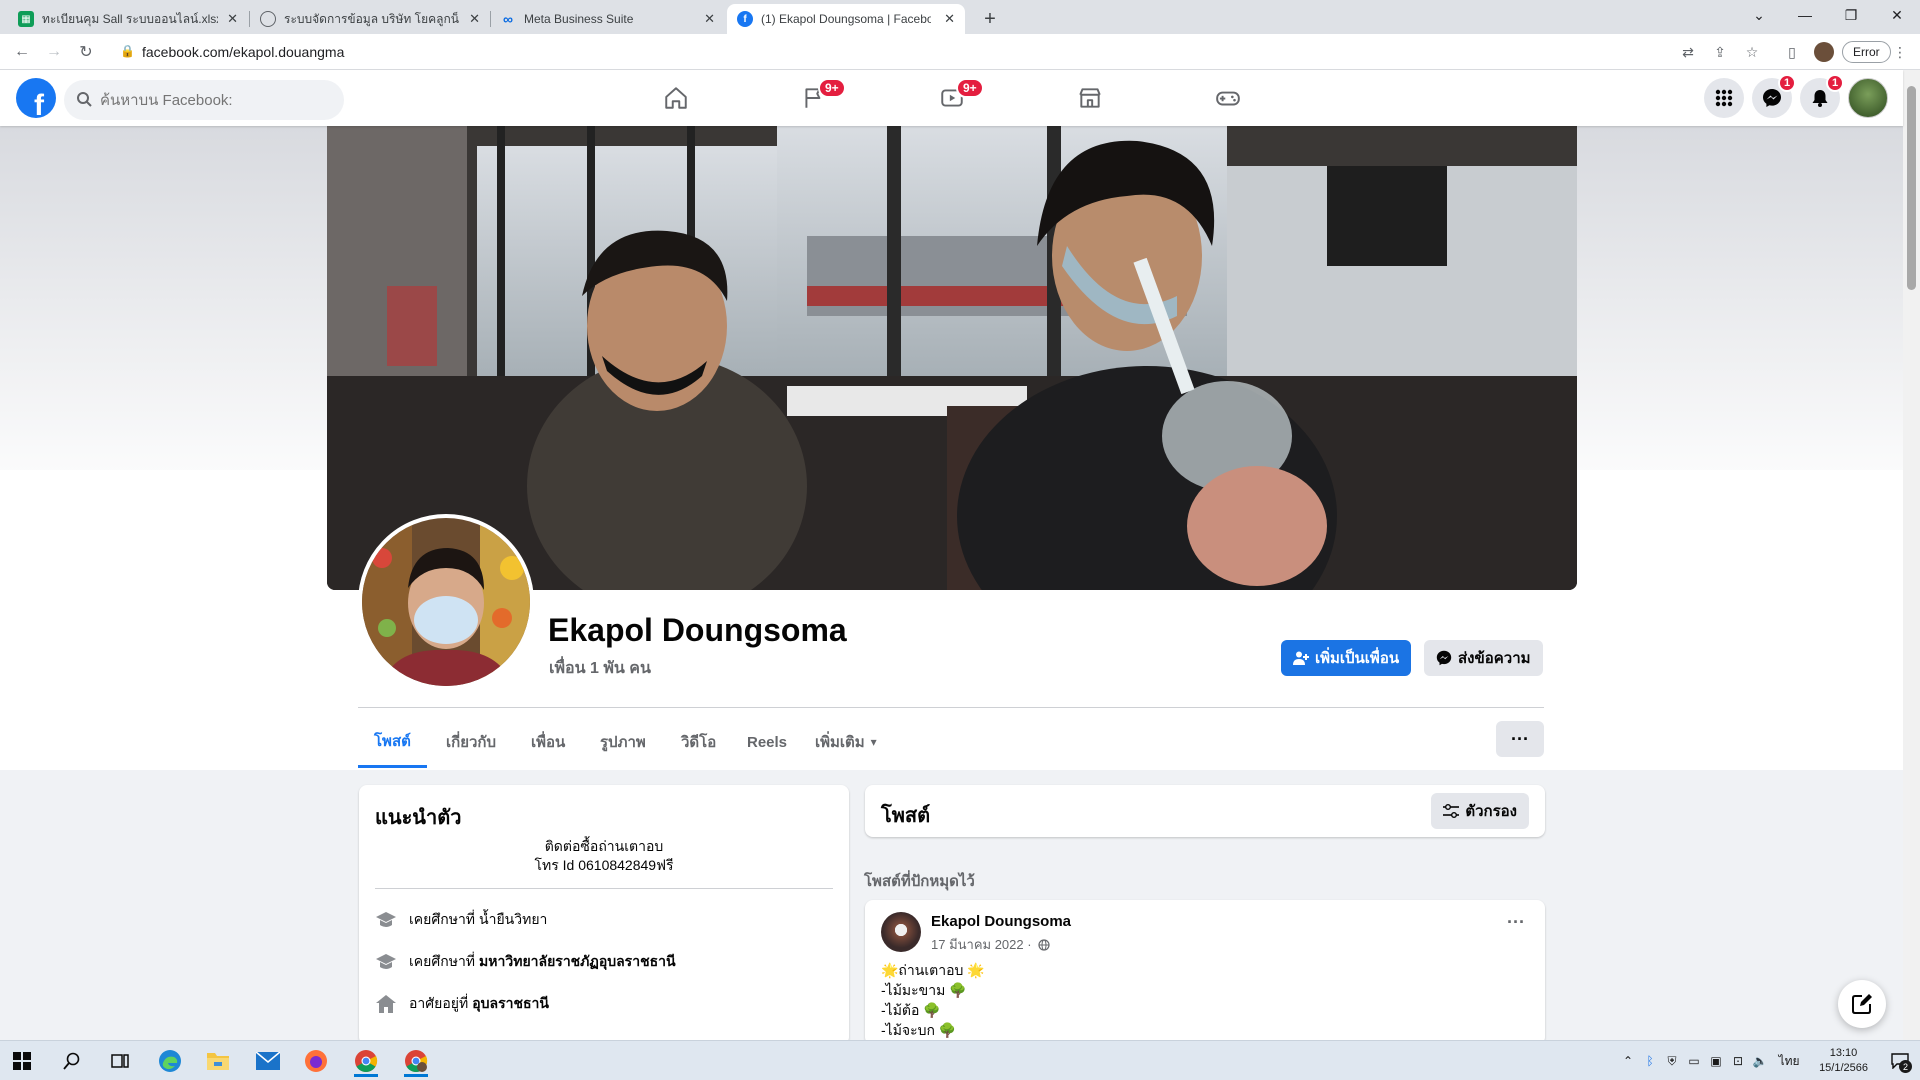 The image size is (1920, 1080). Describe the element at coordinates (1001, 921) in the screenshot. I see `post-author-name: Ekapol Doungsoma` at that location.